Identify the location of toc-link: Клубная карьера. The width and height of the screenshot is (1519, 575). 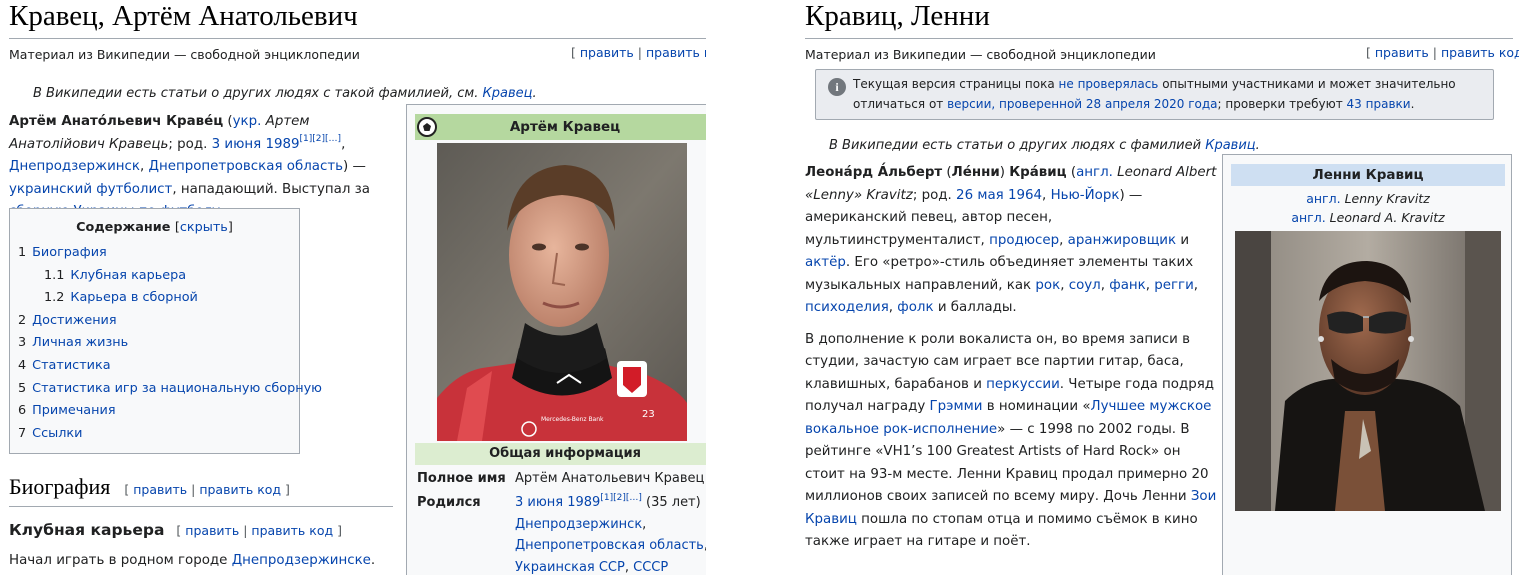
(128, 275).